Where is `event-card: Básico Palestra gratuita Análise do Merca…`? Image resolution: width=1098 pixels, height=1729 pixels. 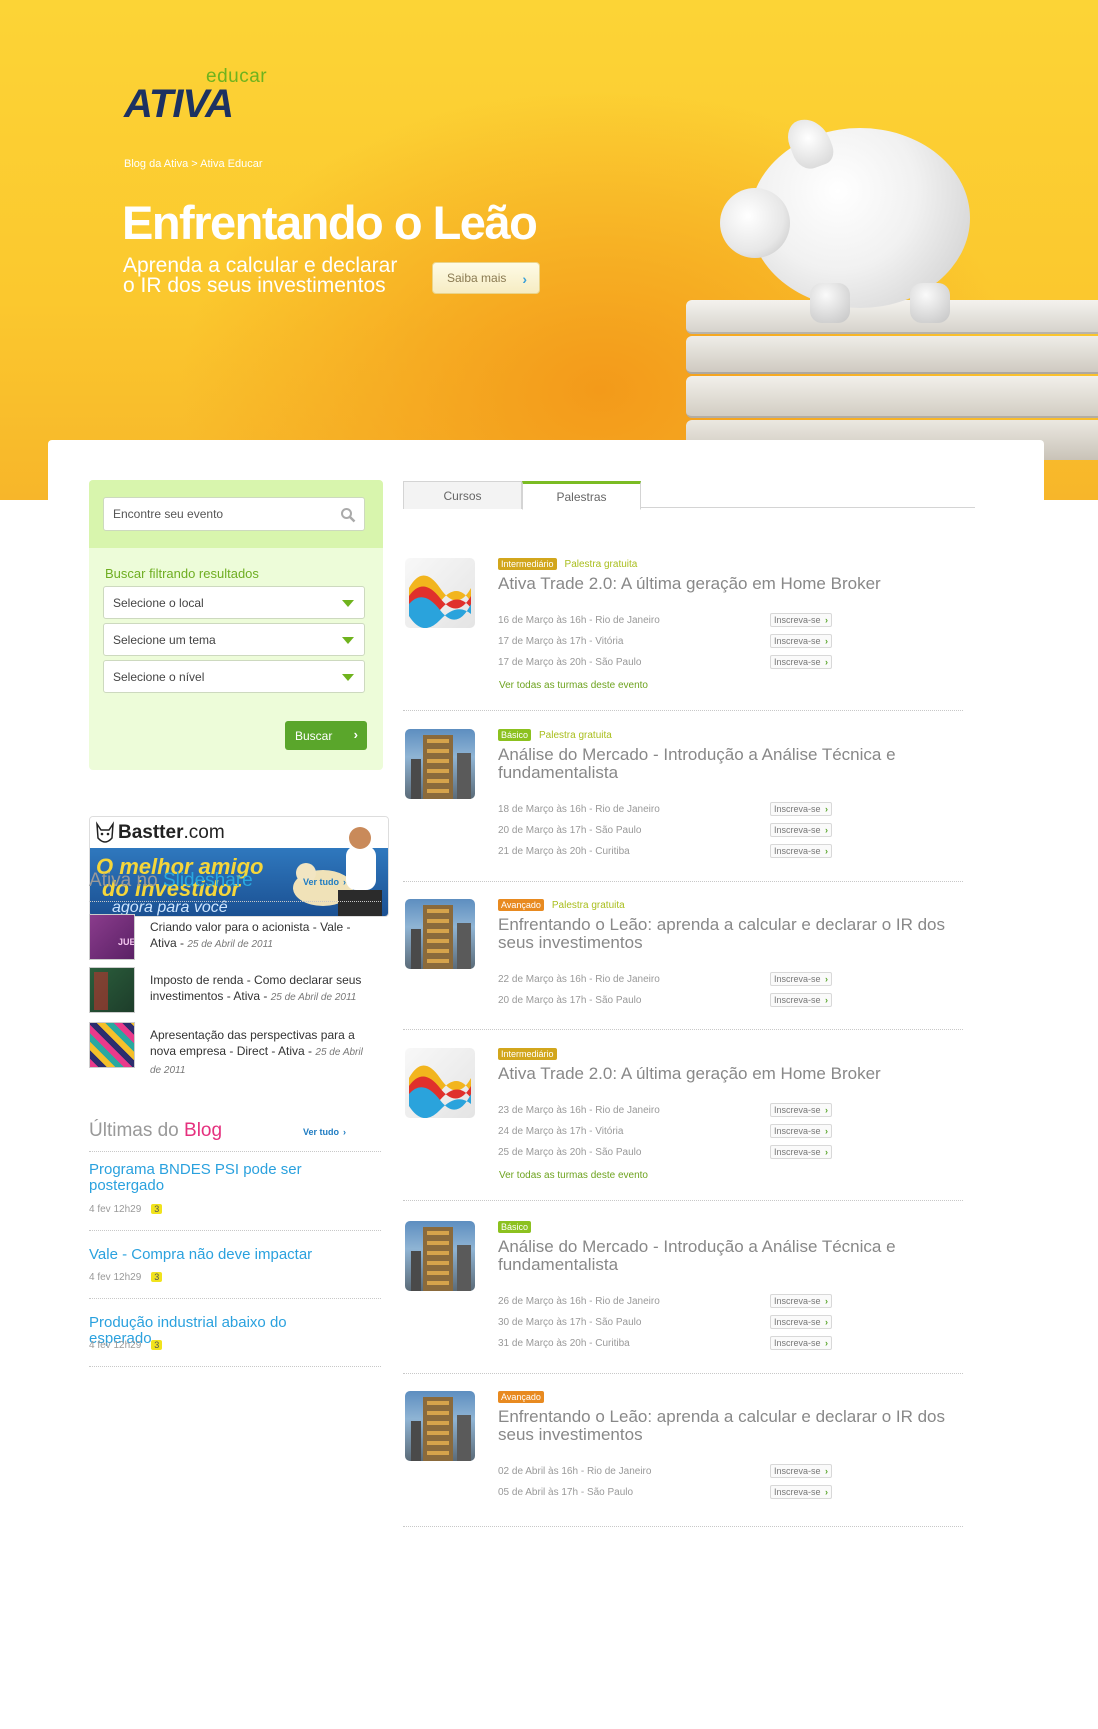
event-card: Básico Palestra gratuita Análise do Merca… is located at coordinates (689, 814).